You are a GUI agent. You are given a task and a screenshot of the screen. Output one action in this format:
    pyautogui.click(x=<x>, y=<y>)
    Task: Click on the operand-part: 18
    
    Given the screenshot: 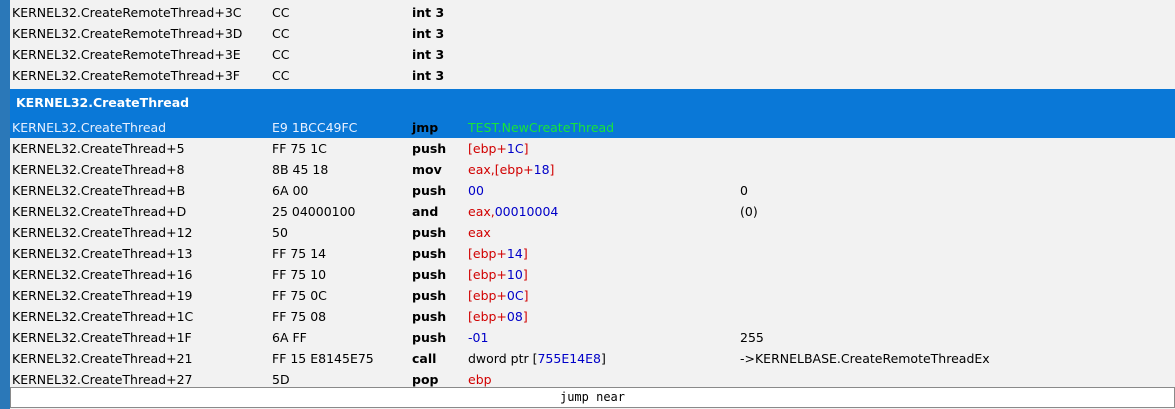 What is the action you would take?
    pyautogui.click(x=541, y=169)
    